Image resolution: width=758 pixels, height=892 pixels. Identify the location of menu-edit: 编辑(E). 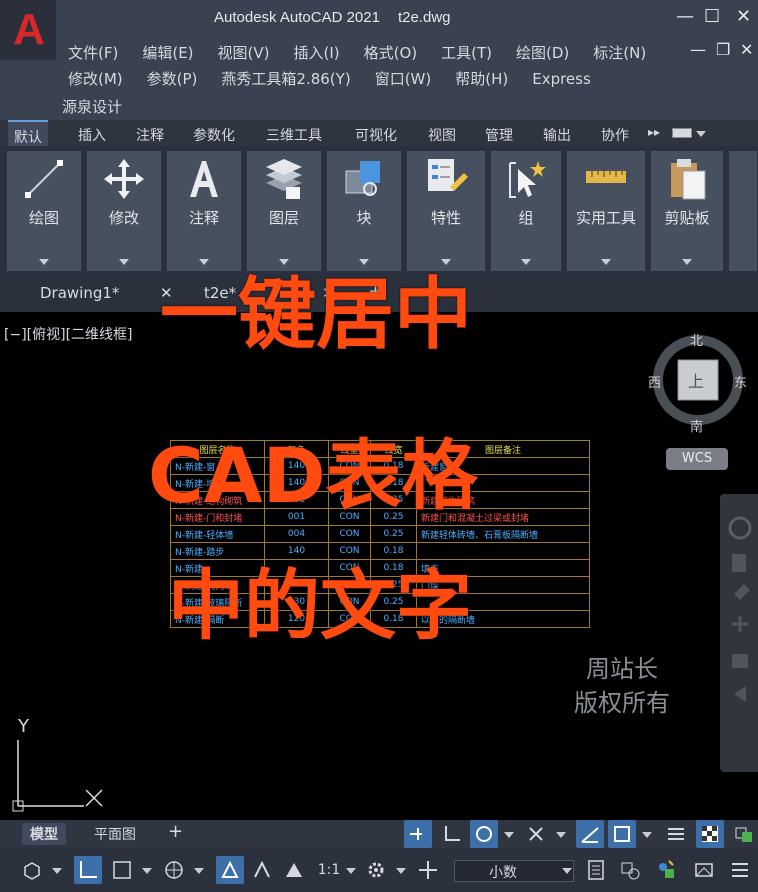
(167, 53).